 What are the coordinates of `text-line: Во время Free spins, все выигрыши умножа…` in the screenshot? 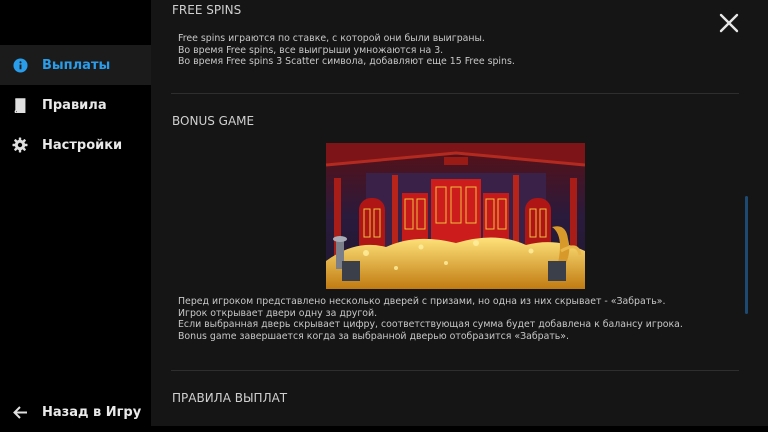 It's located at (311, 50).